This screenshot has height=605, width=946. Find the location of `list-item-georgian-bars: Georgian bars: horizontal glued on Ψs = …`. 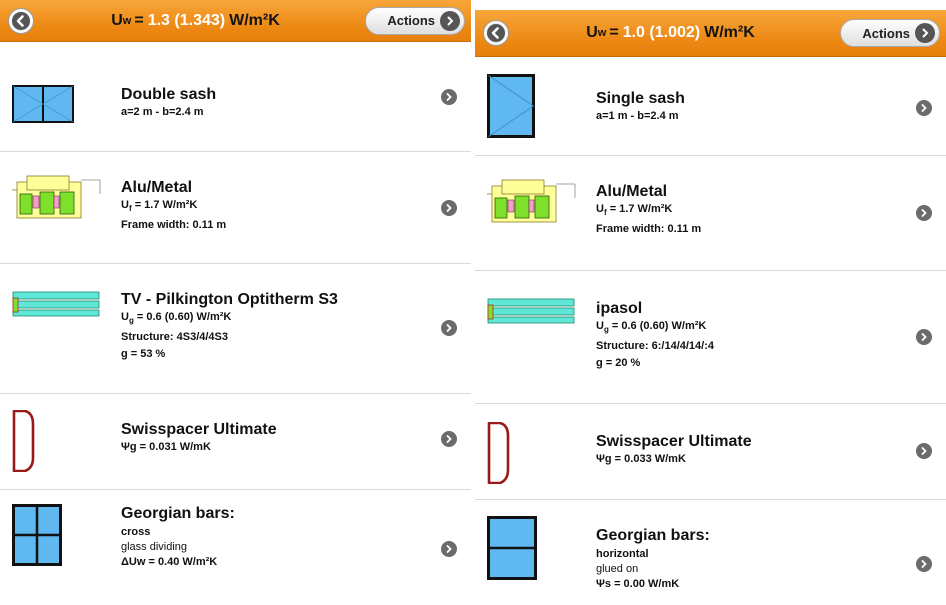

list-item-georgian-bars: Georgian bars: horizontal glued on Ψs = … is located at coordinates (710, 552).